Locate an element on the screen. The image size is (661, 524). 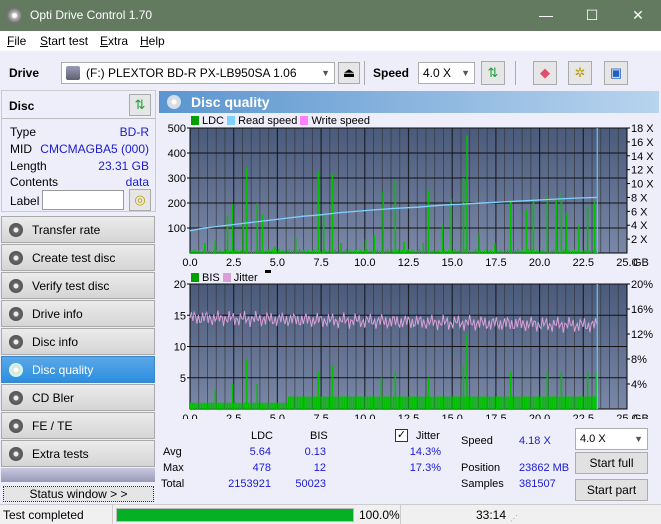
start-full-button: Start full is located at coordinates (611, 463).